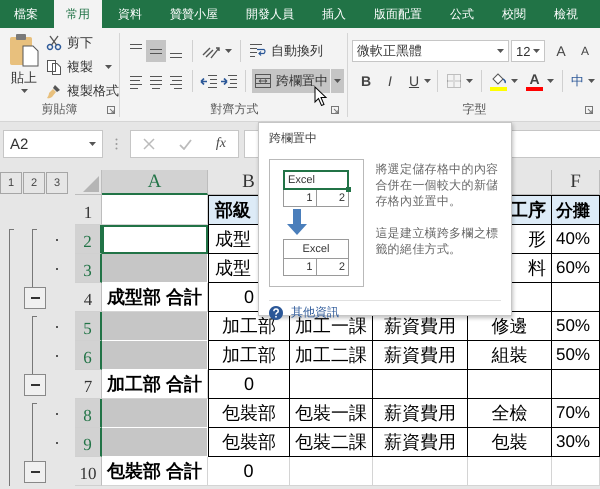  Describe the element at coordinates (576, 413) in the screenshot. I see `table-cell: 70%` at that location.